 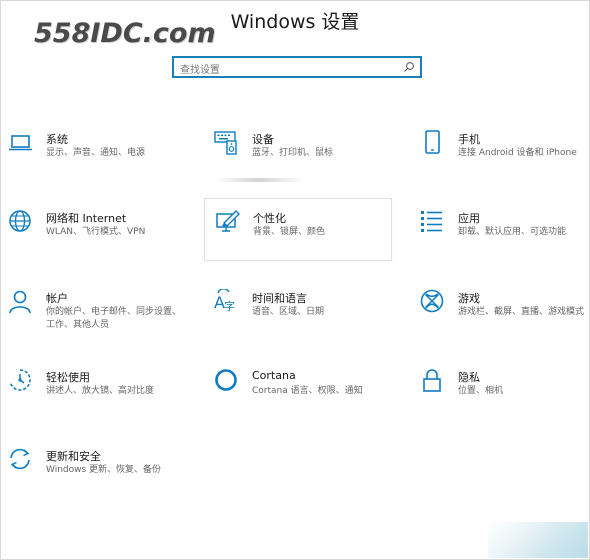 I want to click on tile-desc: 游戏栏、截屏、直播、游戏模式, so click(x=521, y=312).